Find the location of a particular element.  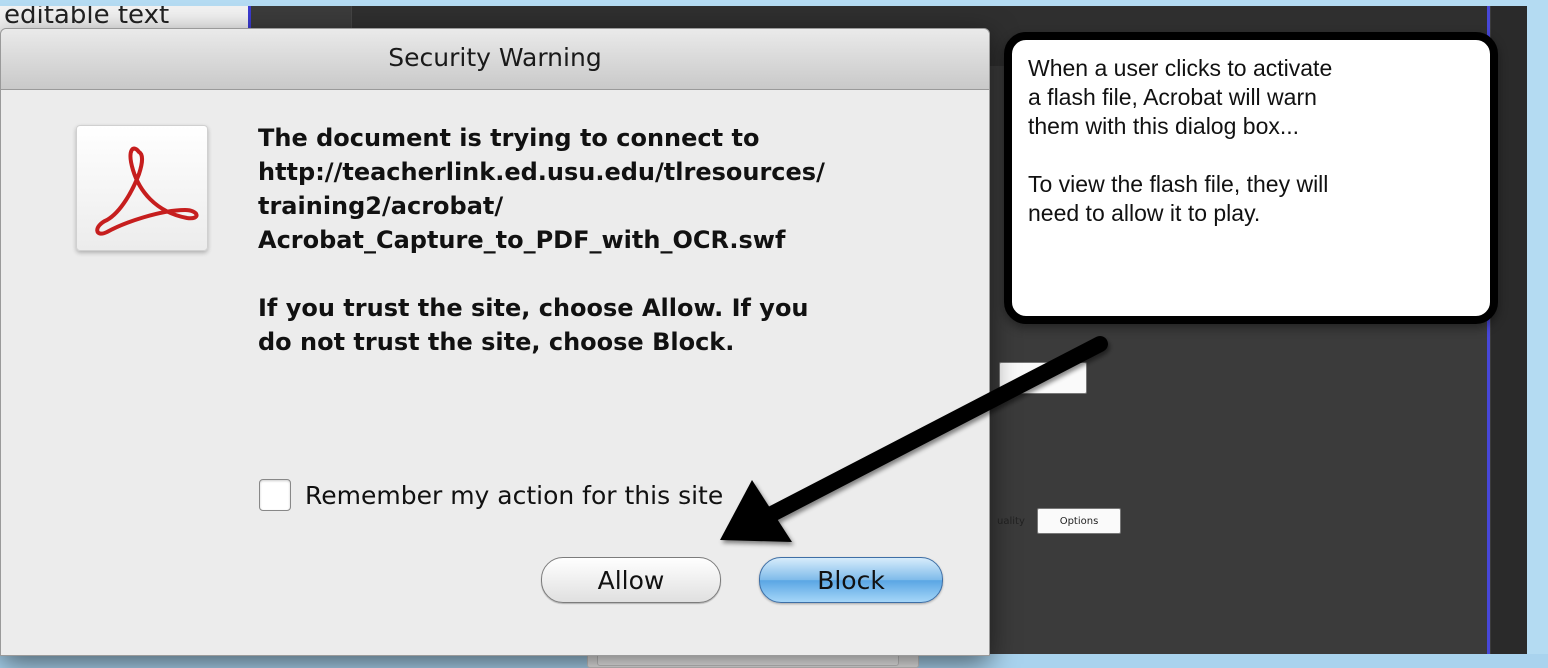

arrow-graphic is located at coordinates (914, 439).